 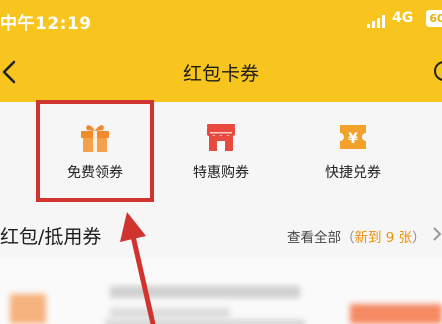 I want to click on status-time: 中午12:19, so click(x=46, y=24).